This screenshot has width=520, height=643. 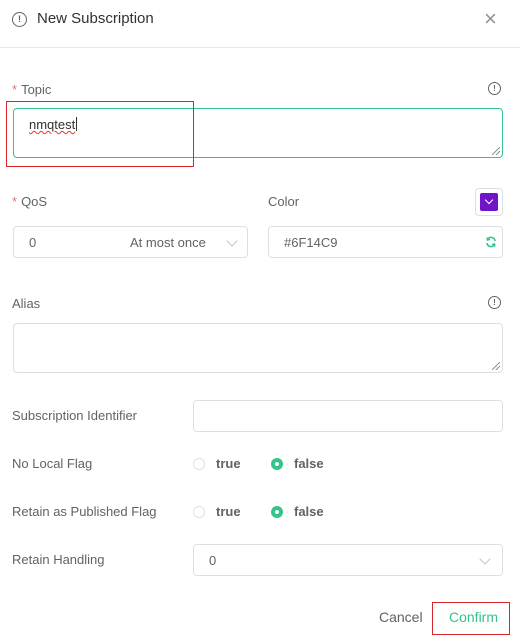 What do you see at coordinates (213, 560) in the screenshot?
I see `retain-handling-value: 0` at bounding box center [213, 560].